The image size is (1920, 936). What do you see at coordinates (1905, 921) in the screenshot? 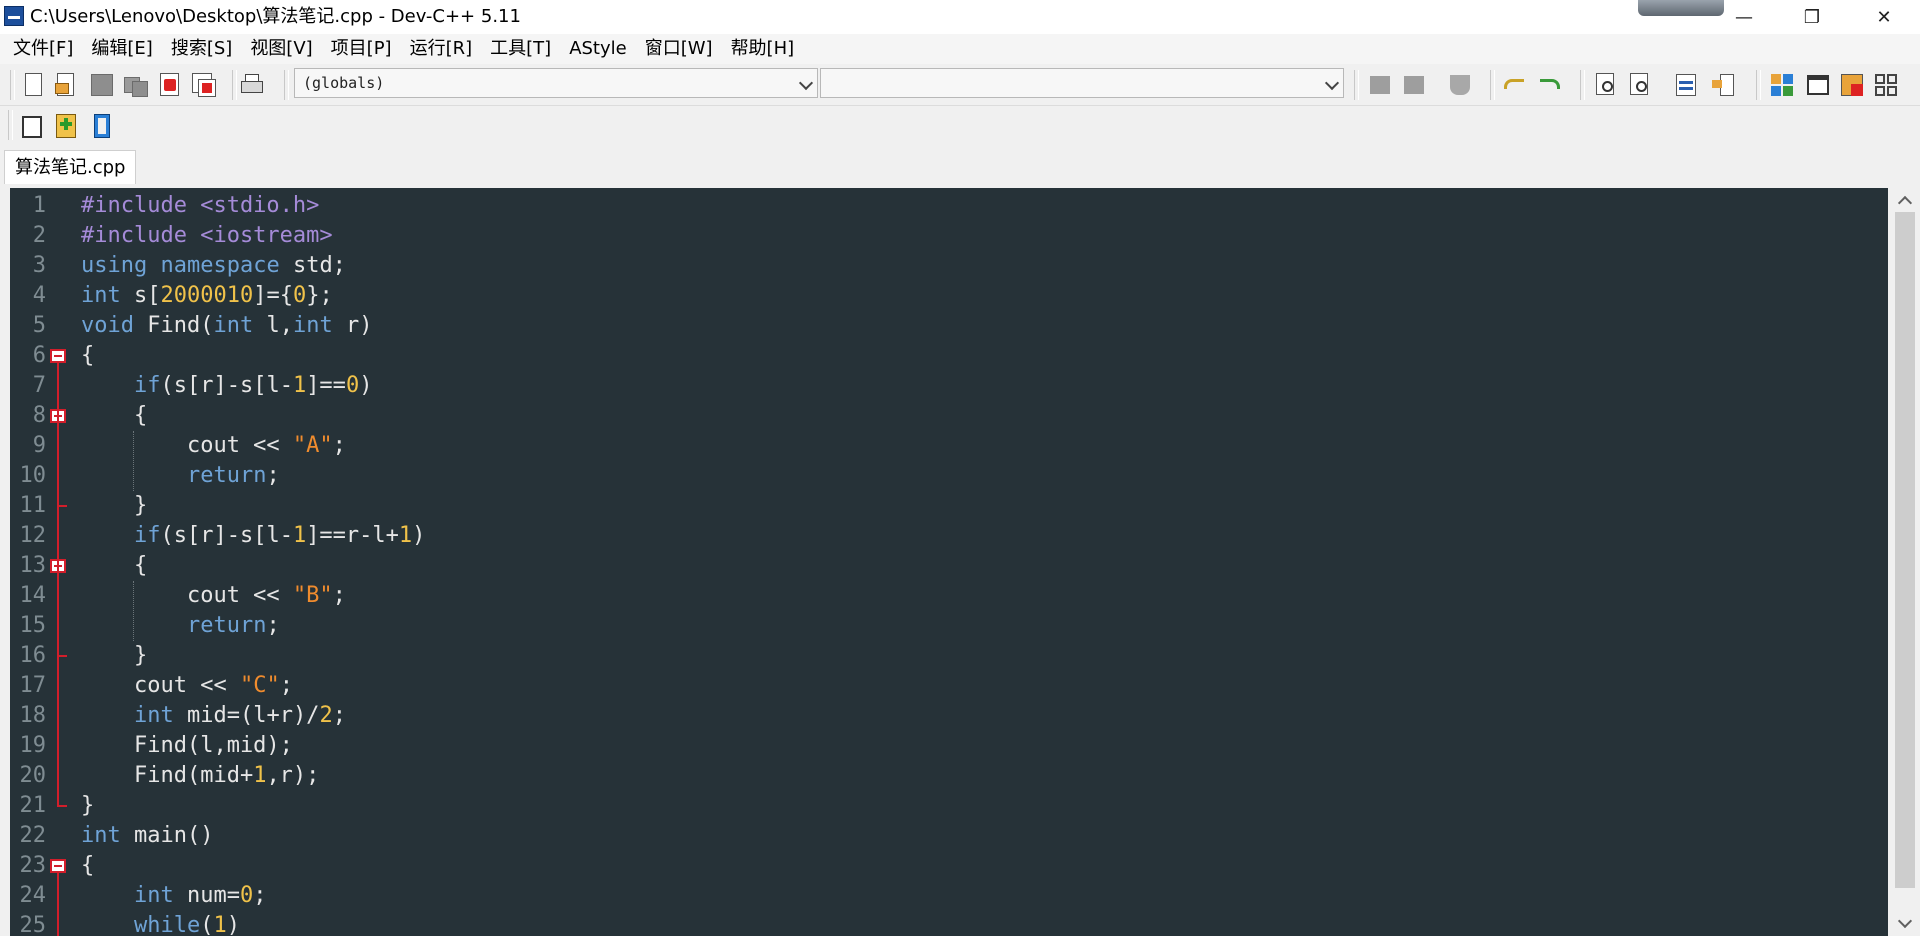
I see `scroll-down-icon` at bounding box center [1905, 921].